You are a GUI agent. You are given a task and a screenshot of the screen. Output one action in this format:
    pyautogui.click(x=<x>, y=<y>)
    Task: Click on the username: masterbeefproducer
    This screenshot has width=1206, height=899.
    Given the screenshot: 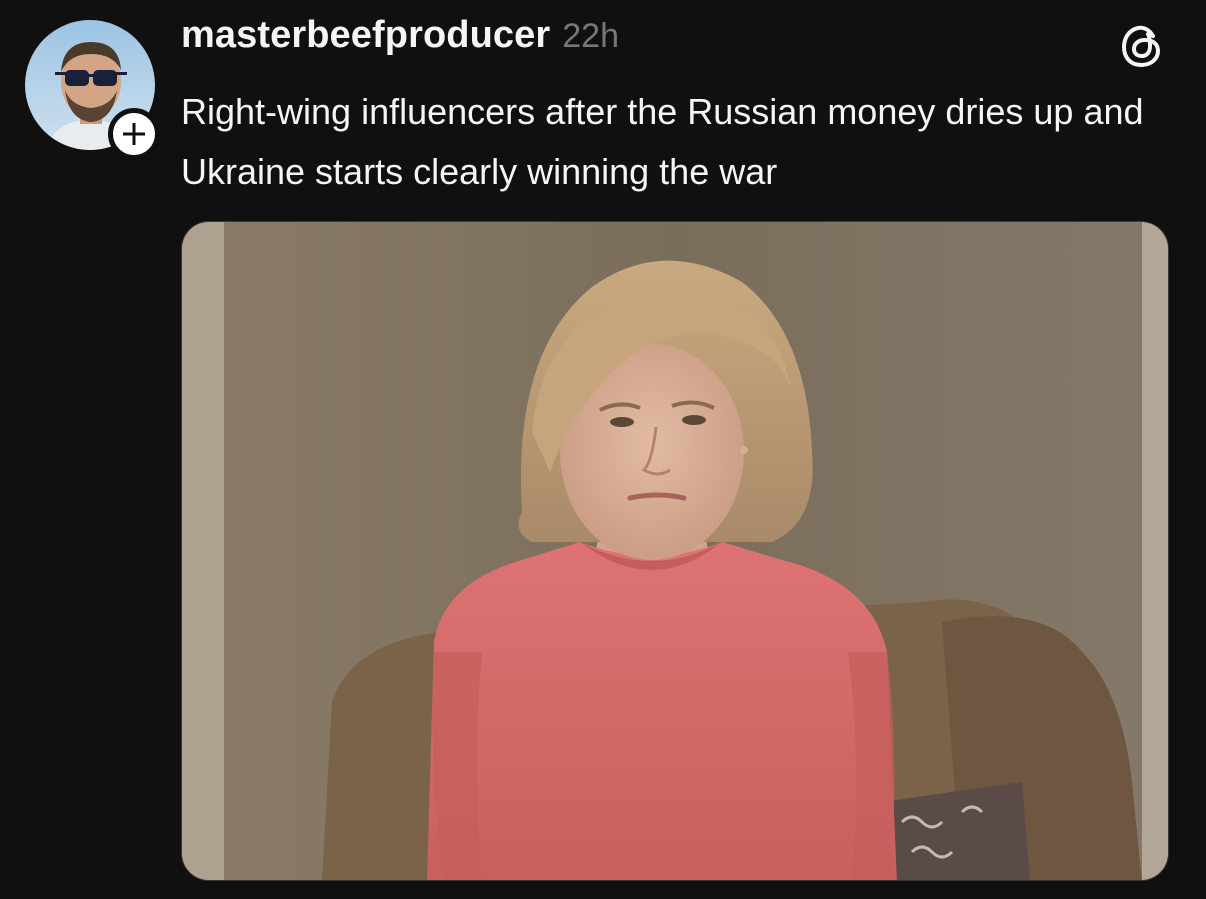 What is the action you would take?
    pyautogui.click(x=365, y=35)
    